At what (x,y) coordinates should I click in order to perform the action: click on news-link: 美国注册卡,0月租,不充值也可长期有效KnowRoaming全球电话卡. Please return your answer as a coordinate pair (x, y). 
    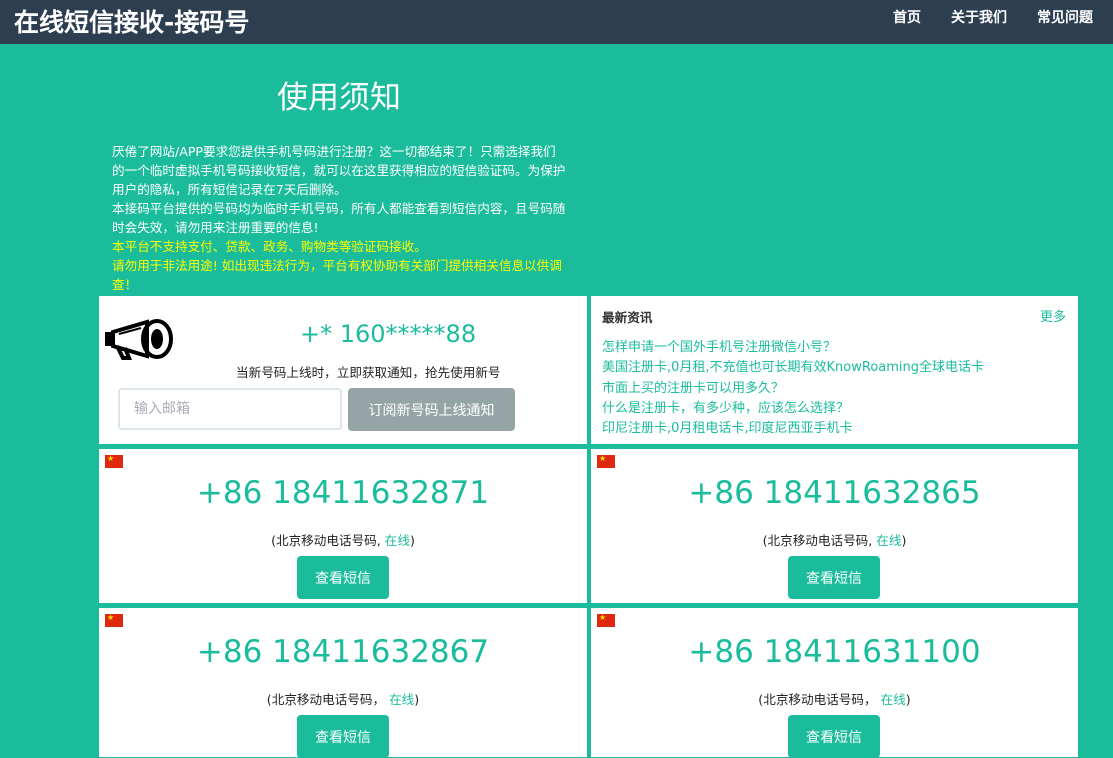
    Looking at the image, I should click on (793, 367).